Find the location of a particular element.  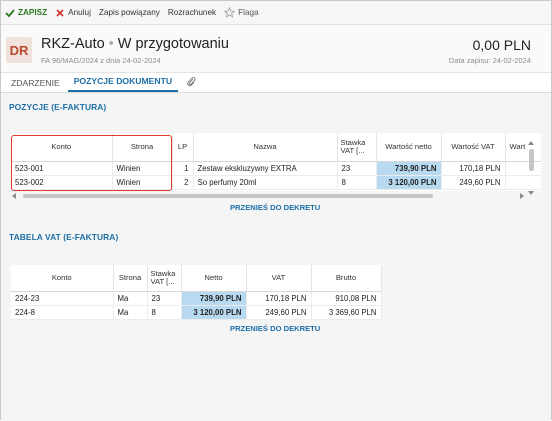

page-title: RKZ-Auto • W przygotowaniu is located at coordinates (135, 44).